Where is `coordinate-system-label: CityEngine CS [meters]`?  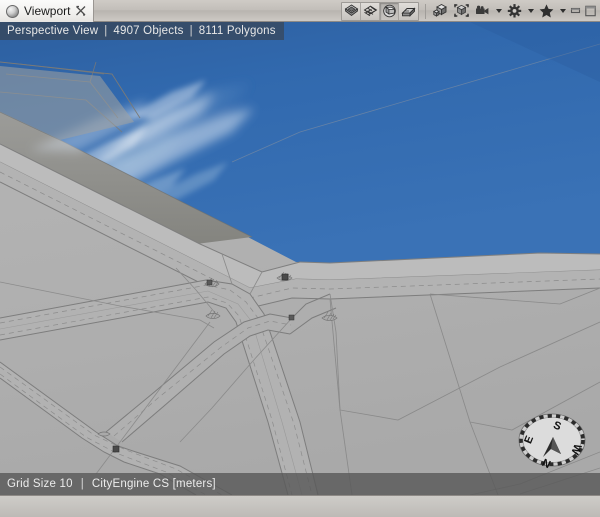
coordinate-system-label: CityEngine CS [meters] is located at coordinates (153, 484).